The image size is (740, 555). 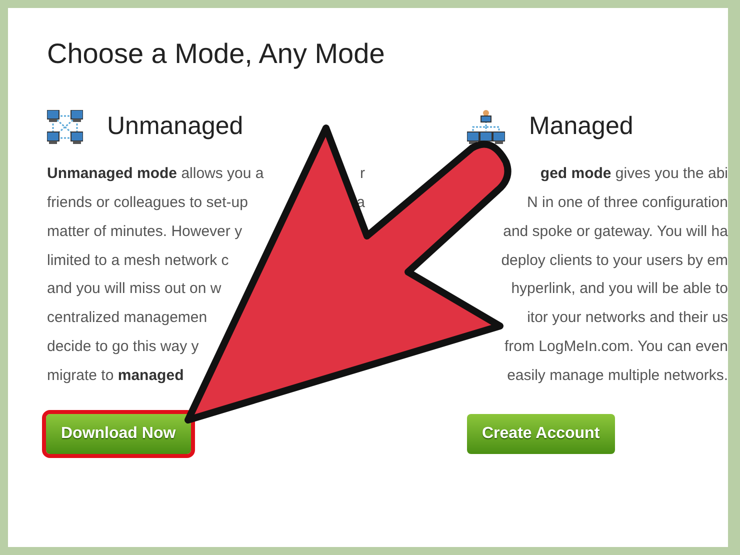 I want to click on description-text: hyperlink, and you will be able to, so click(x=619, y=289).